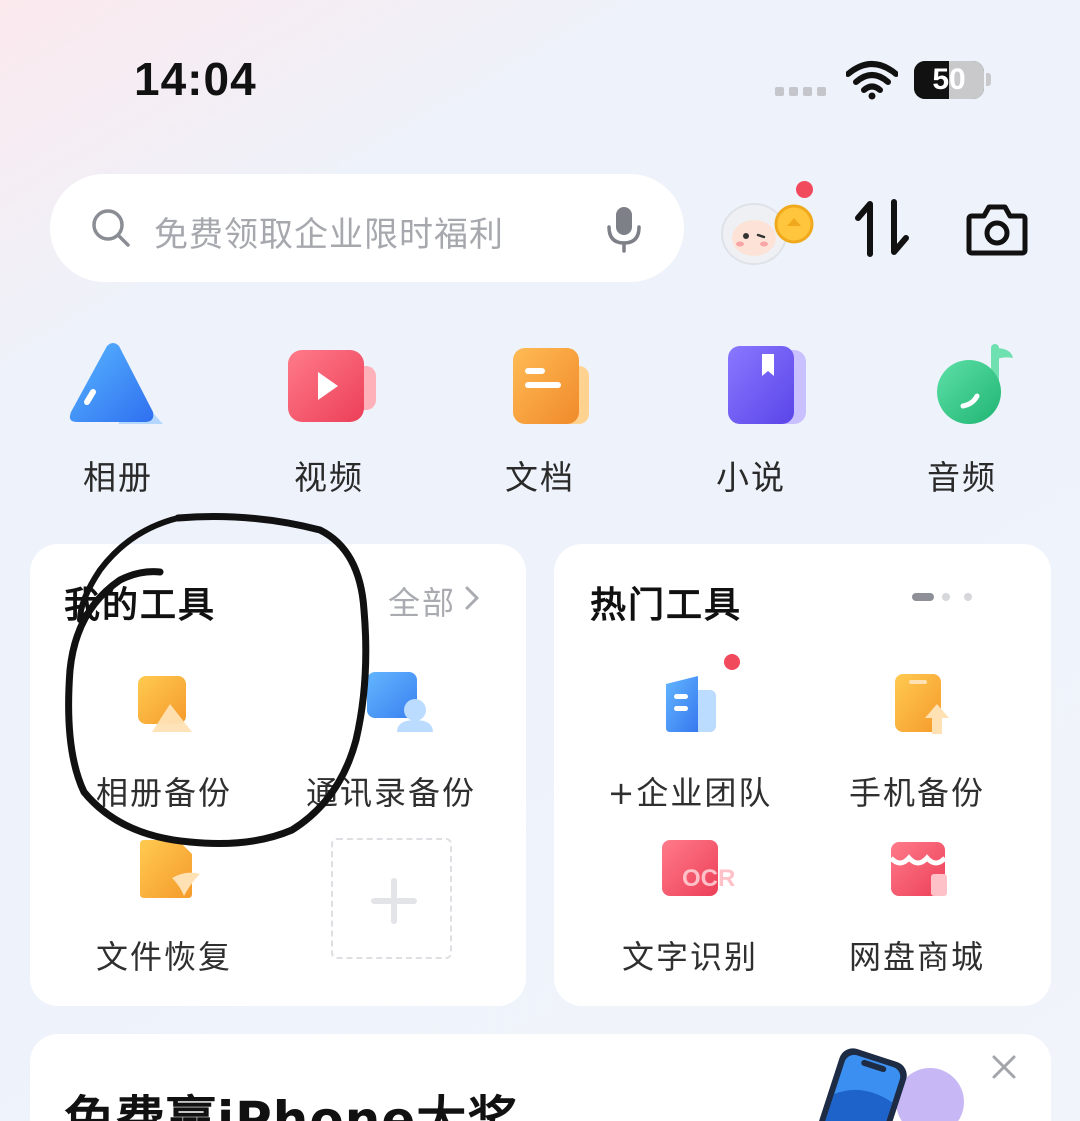 This screenshot has height=1121, width=1080. Describe the element at coordinates (922, 704) in the screenshot. I see `phone-backup-icon` at that location.